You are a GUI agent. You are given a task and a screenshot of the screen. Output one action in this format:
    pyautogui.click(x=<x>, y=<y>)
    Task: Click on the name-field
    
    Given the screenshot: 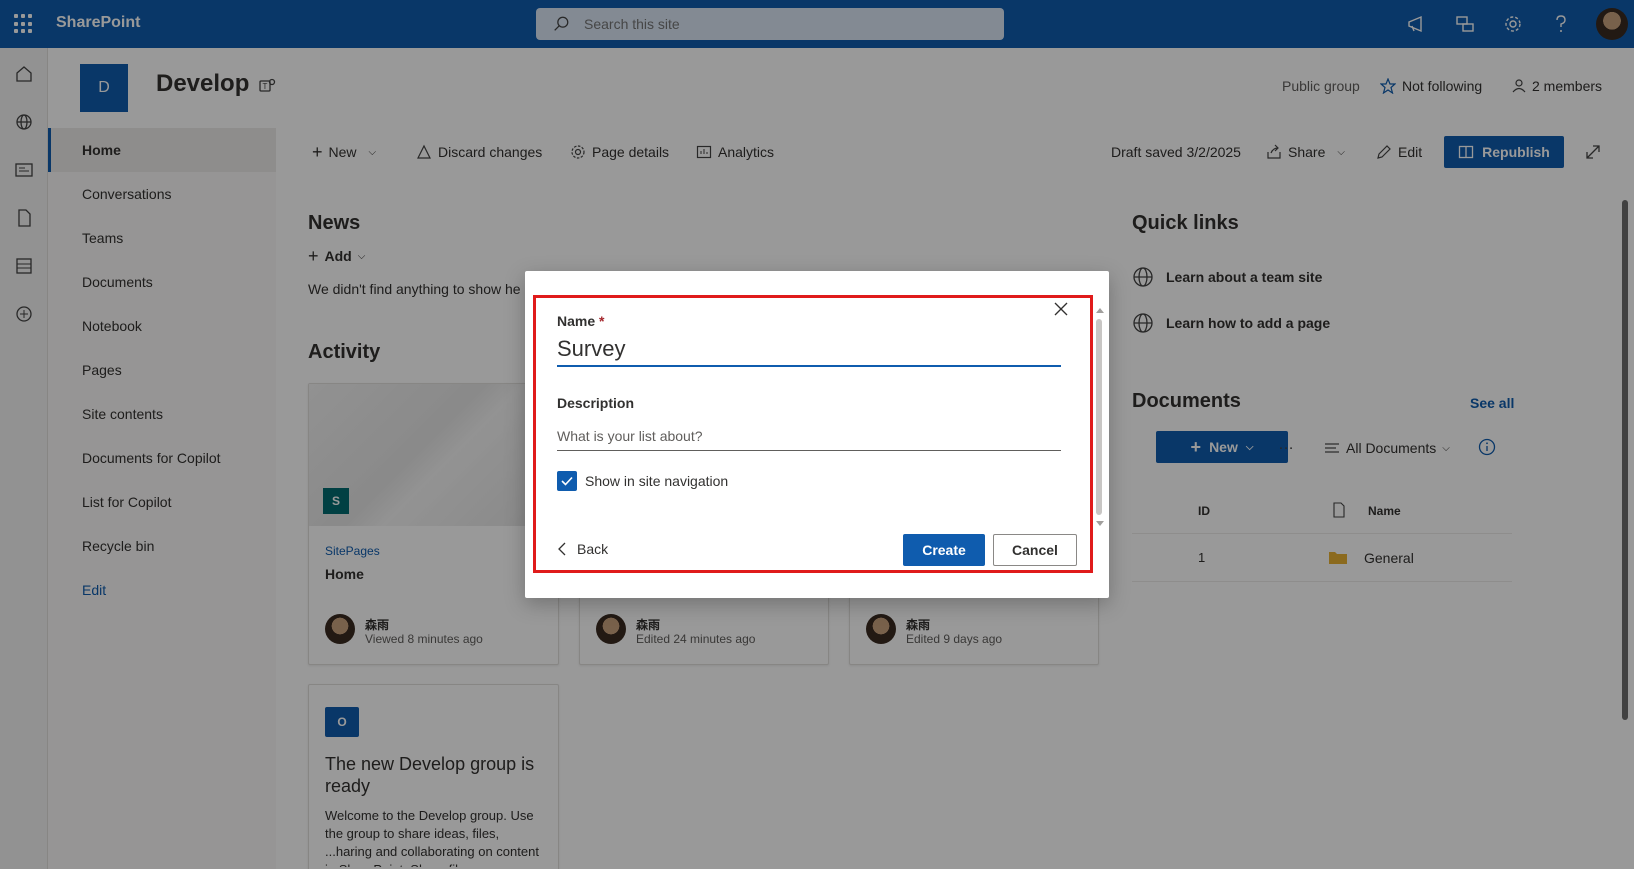 What is the action you would take?
    pyautogui.click(x=809, y=350)
    